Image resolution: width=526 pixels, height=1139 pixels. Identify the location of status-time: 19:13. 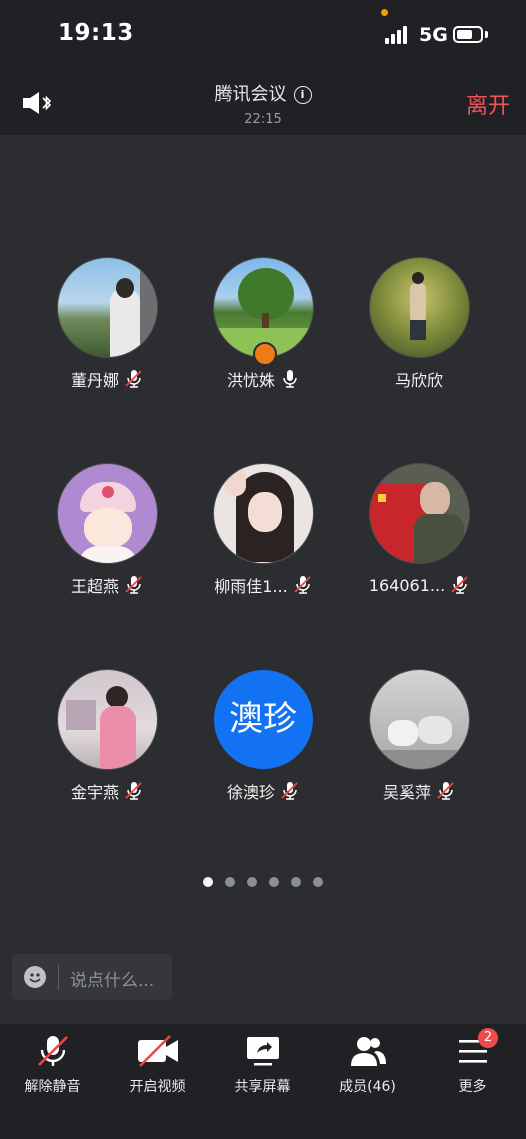
(96, 33).